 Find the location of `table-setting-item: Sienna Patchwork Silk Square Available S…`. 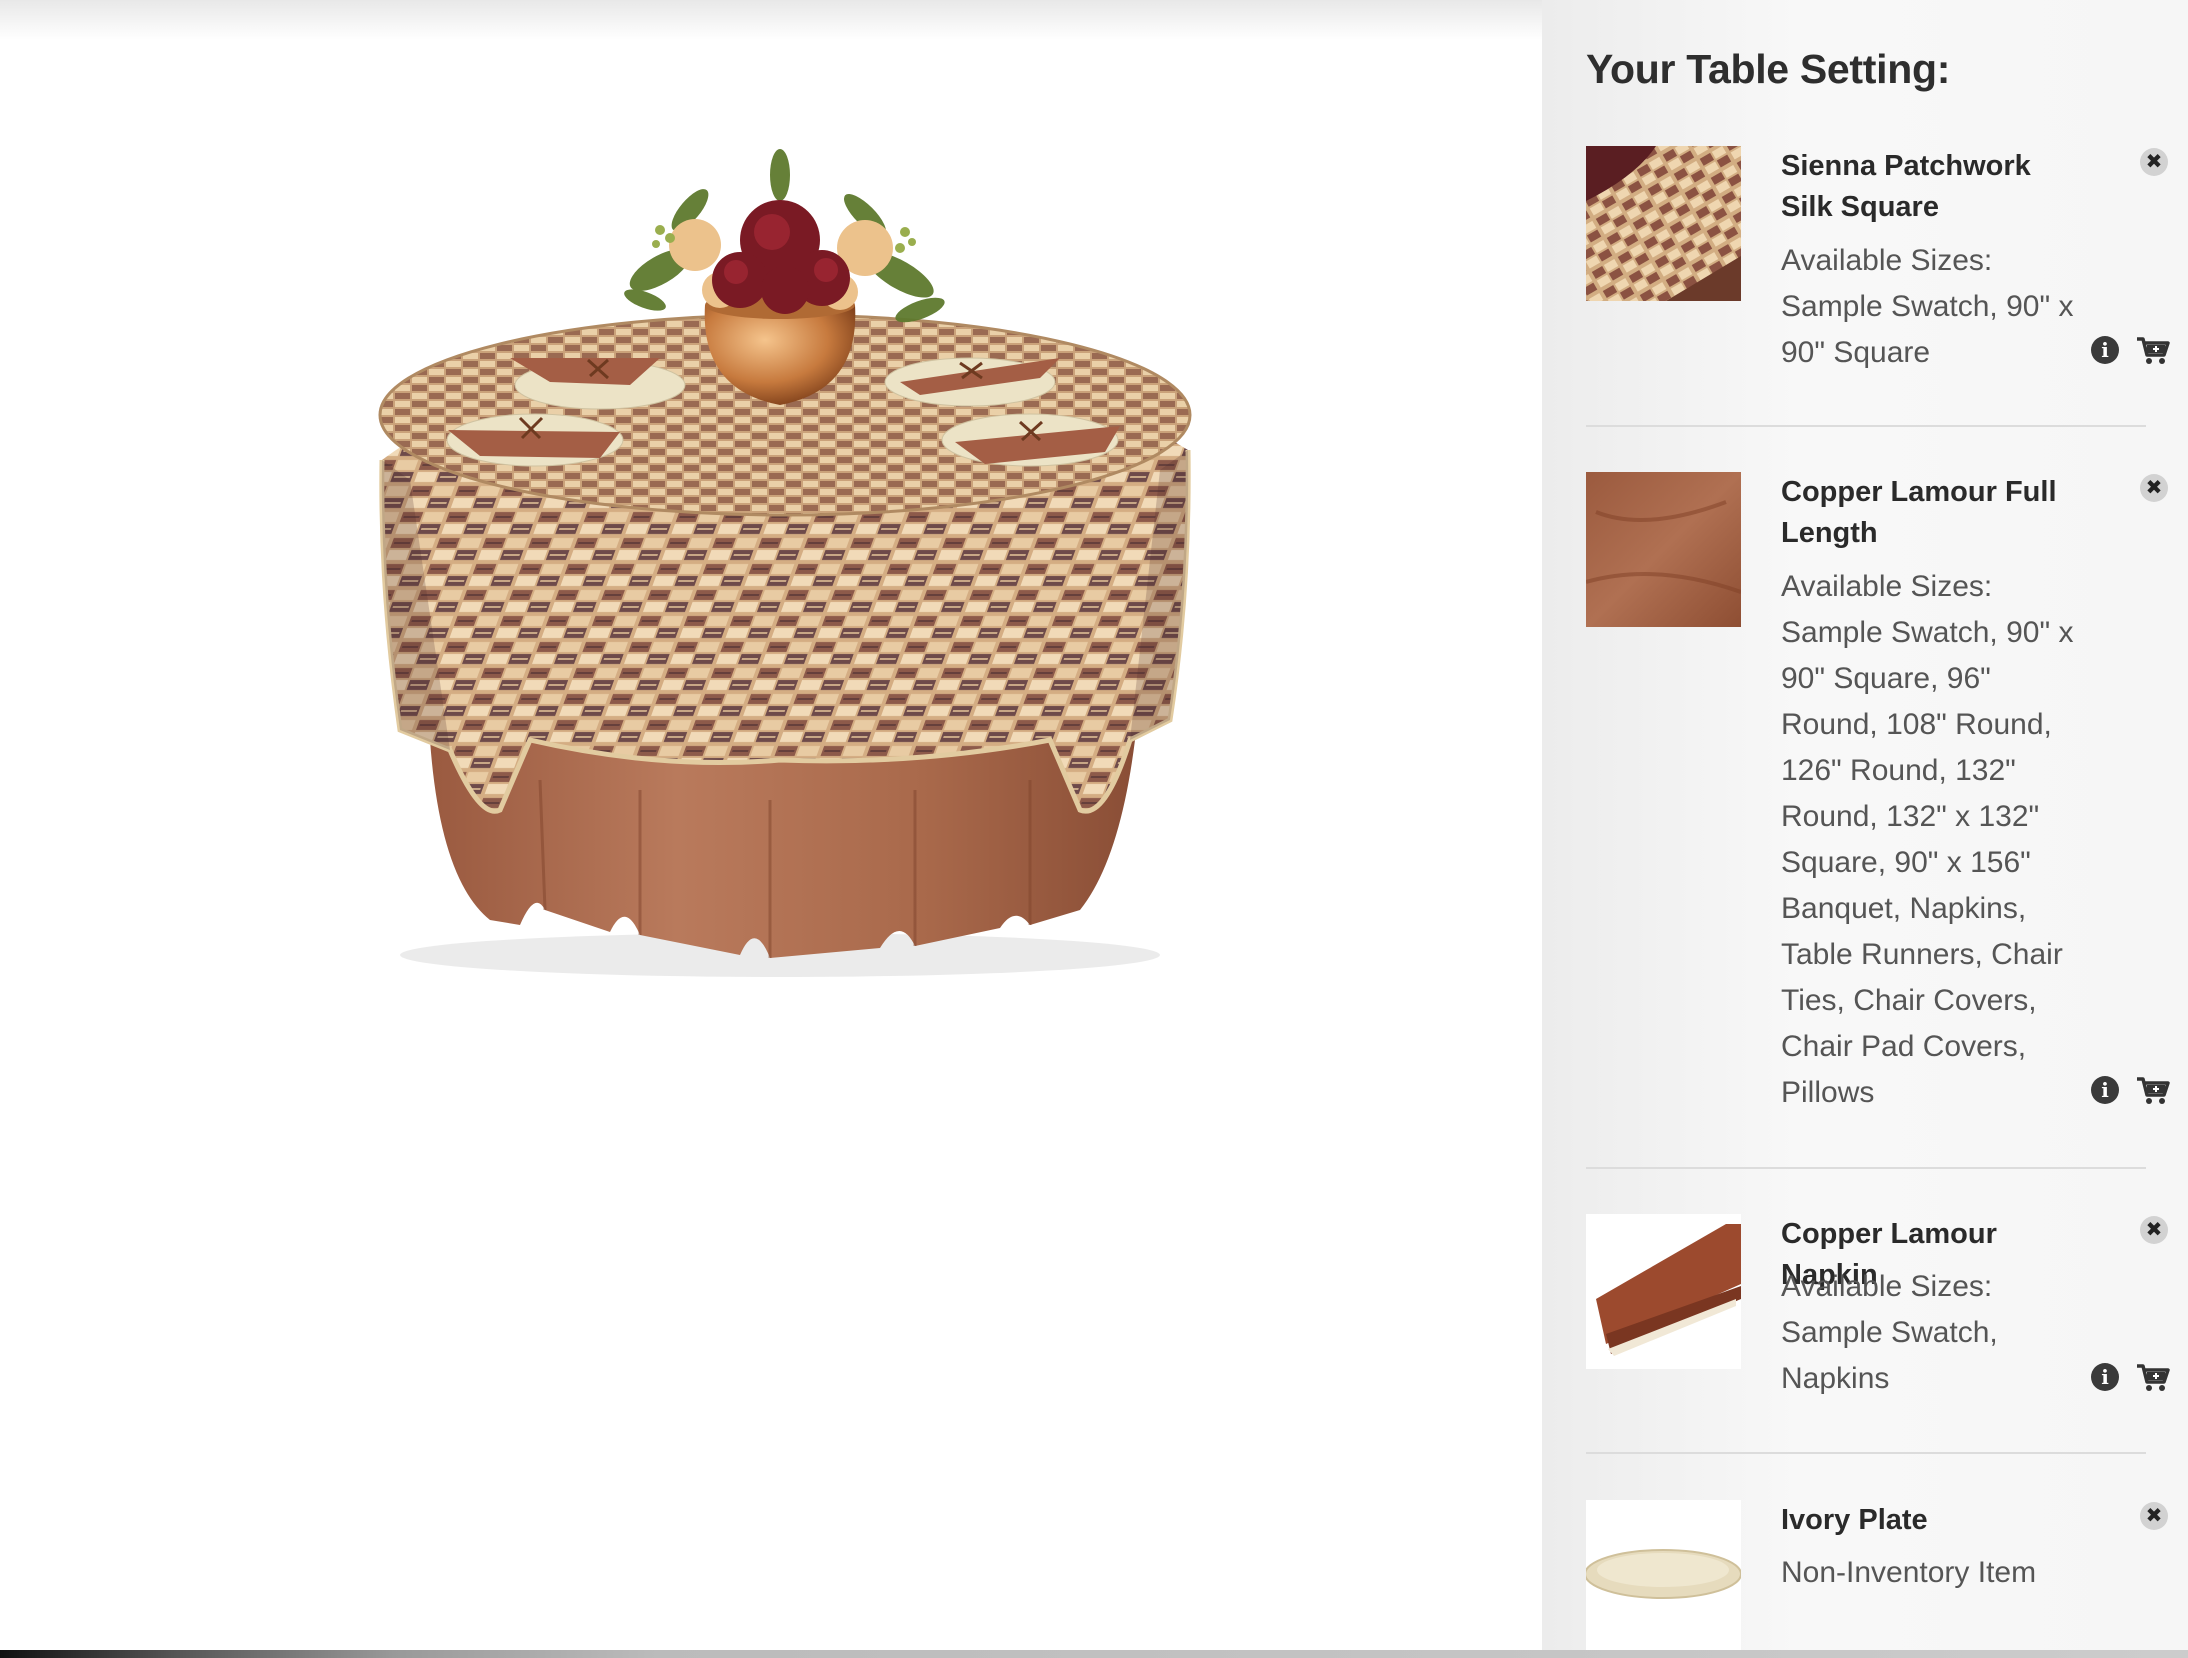

table-setting-item: Sienna Patchwork Silk Square Available S… is located at coordinates (1878, 276).